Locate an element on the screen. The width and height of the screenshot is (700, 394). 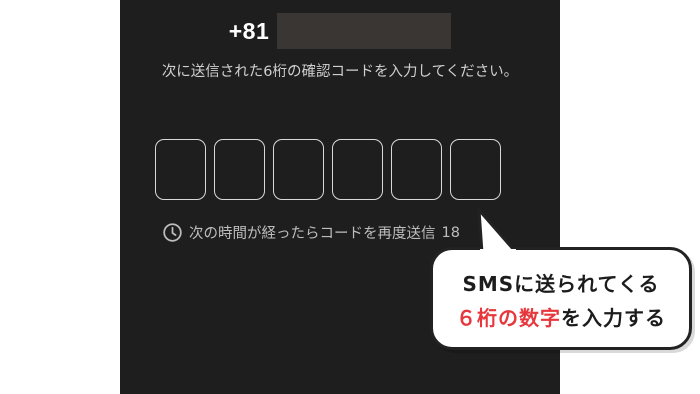
resend-timer: 次の時間が経ったらコードを再度送信 18 is located at coordinates (311, 232).